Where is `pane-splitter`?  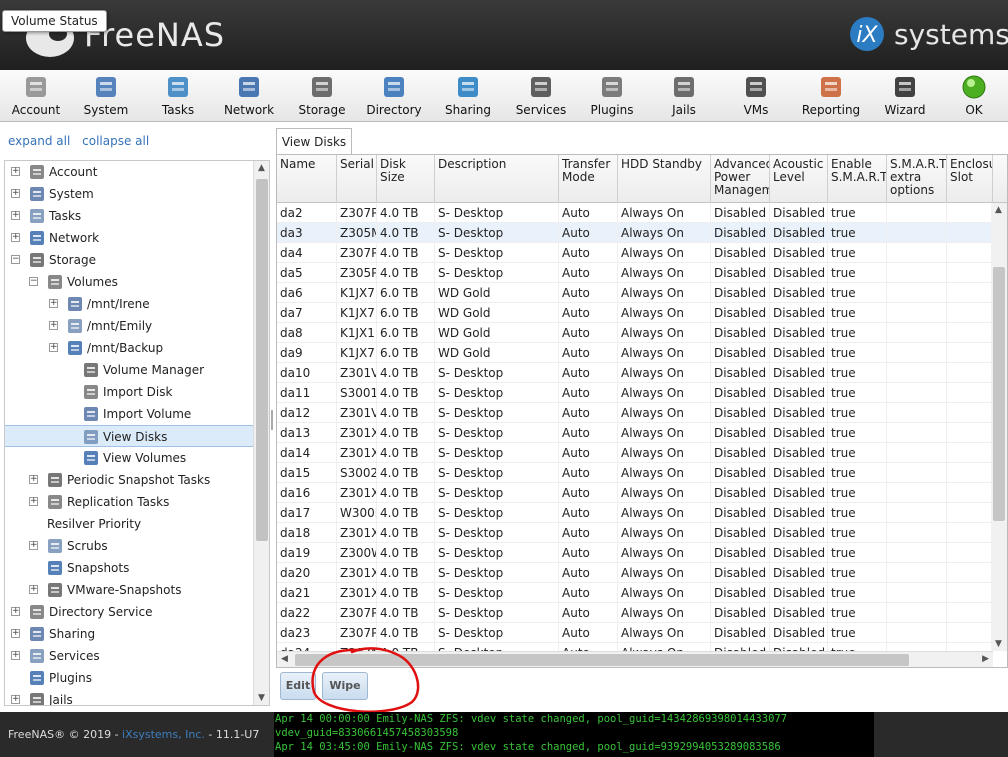 pane-splitter is located at coordinates (272, 420).